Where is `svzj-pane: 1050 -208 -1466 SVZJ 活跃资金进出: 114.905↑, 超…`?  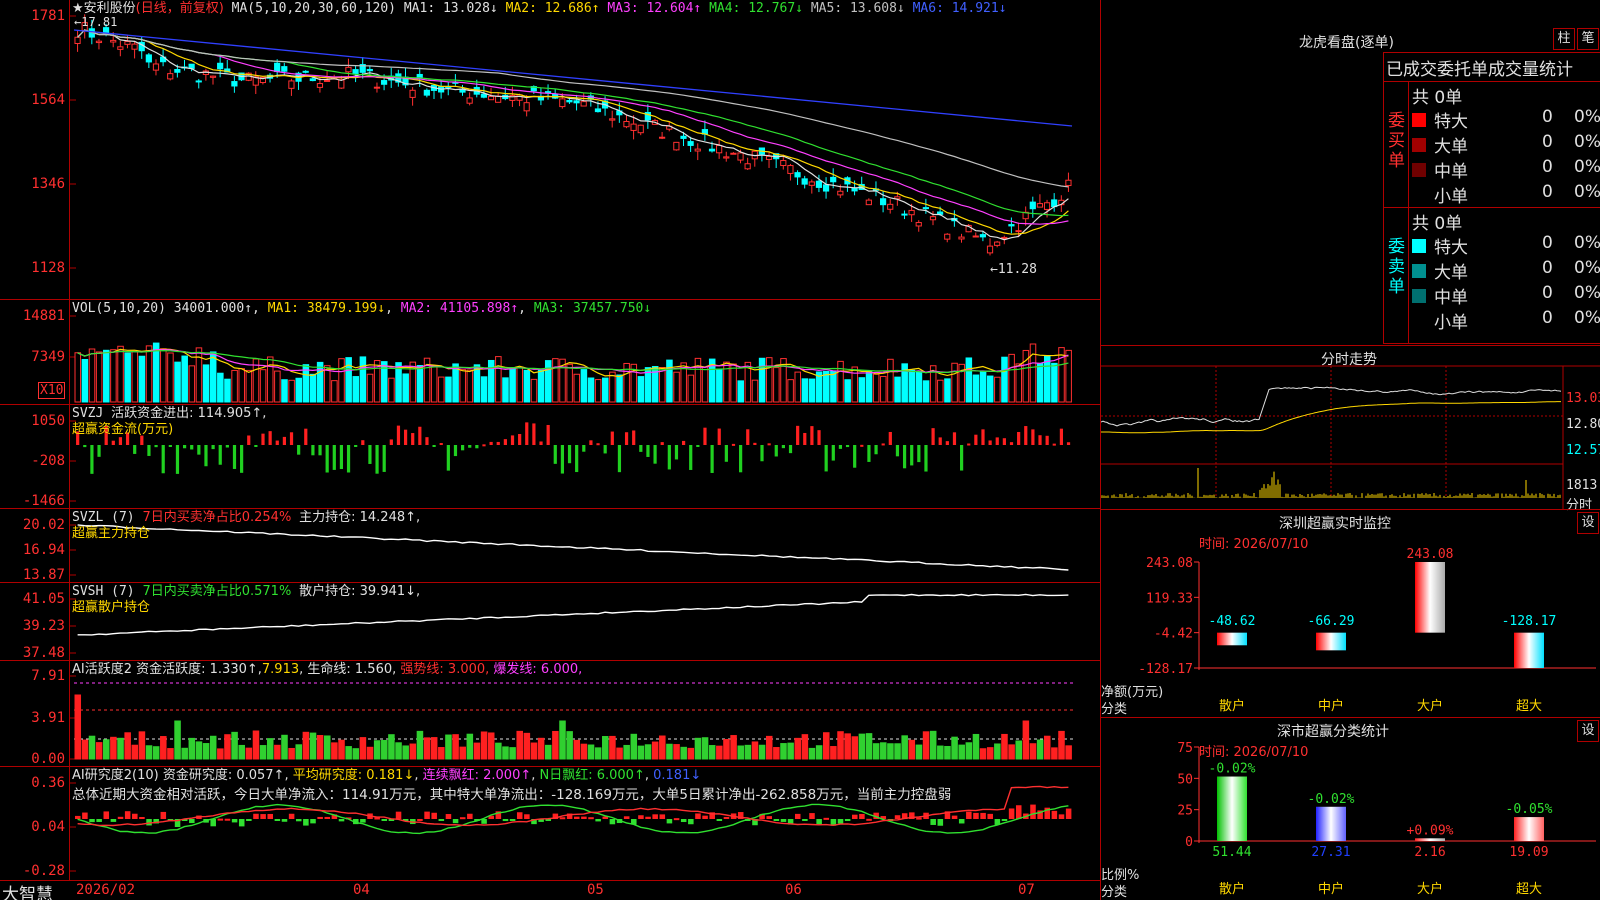
svzj-pane: 1050 -208 -1466 SVZJ 活跃资金进出: 114.905↑, 超… is located at coordinates (550, 457).